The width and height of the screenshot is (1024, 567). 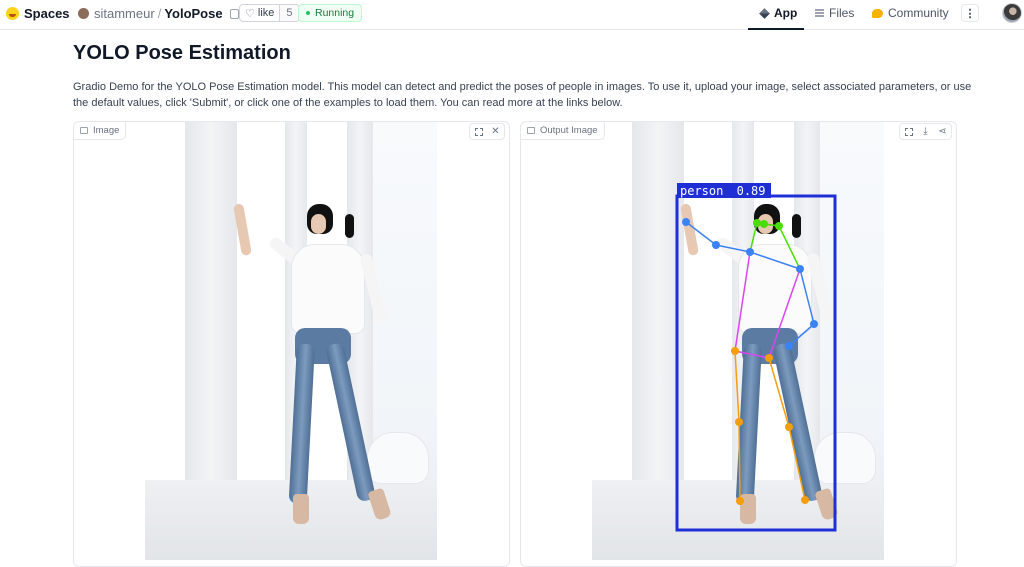 What do you see at coordinates (753, 237) in the screenshot?
I see `limb-face-left` at bounding box center [753, 237].